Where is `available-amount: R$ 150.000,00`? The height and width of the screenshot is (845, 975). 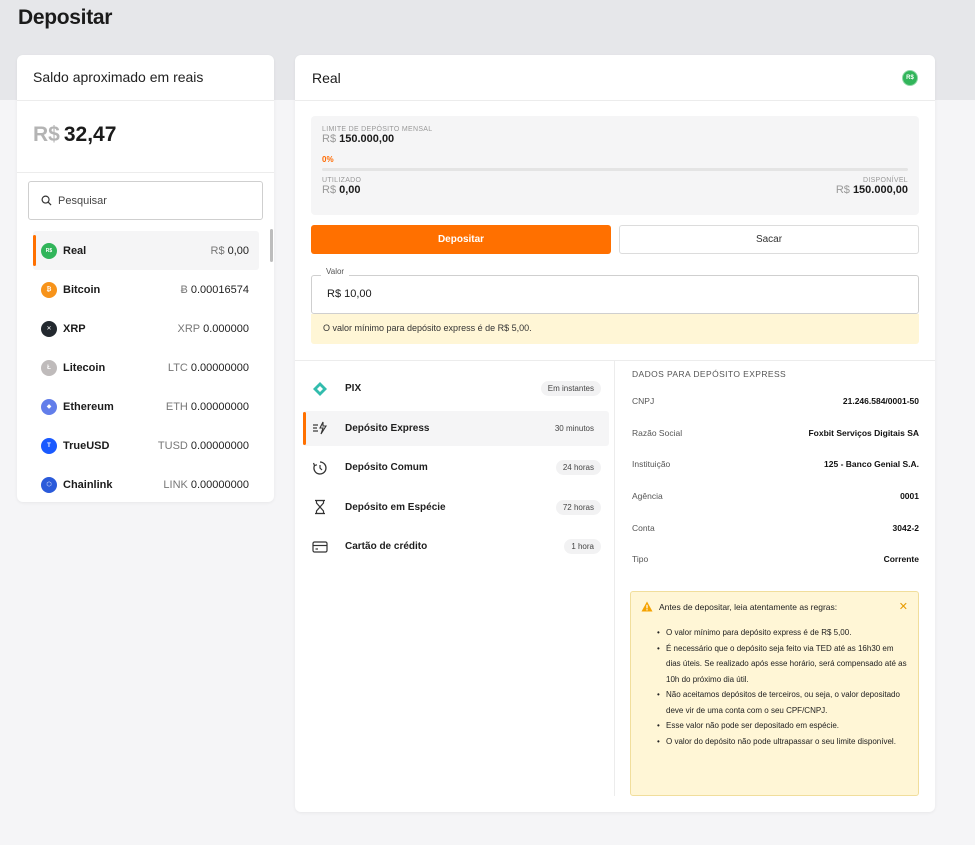
available-amount: R$ 150.000,00 is located at coordinates (872, 190).